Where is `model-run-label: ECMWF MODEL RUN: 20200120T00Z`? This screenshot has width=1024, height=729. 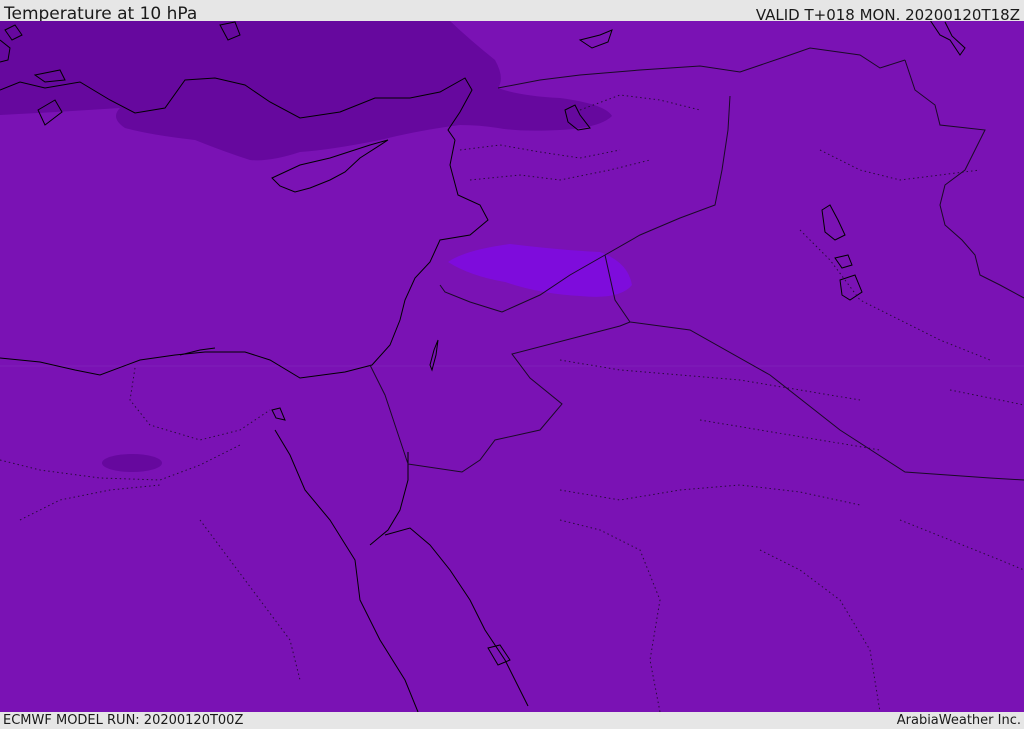
model-run-label: ECMWF MODEL RUN: 20200120T00Z is located at coordinates (123, 720).